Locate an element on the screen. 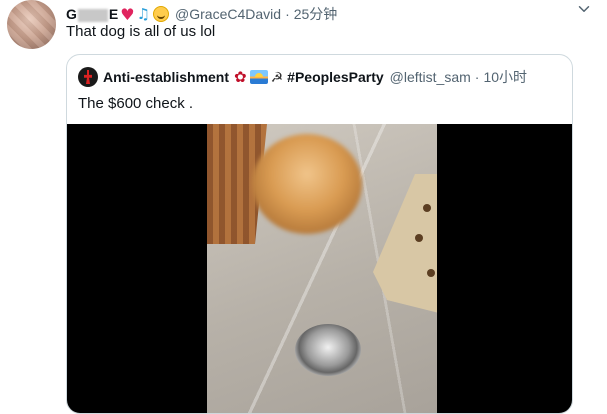  hammer-sickle-icon: ☭ is located at coordinates (277, 76).